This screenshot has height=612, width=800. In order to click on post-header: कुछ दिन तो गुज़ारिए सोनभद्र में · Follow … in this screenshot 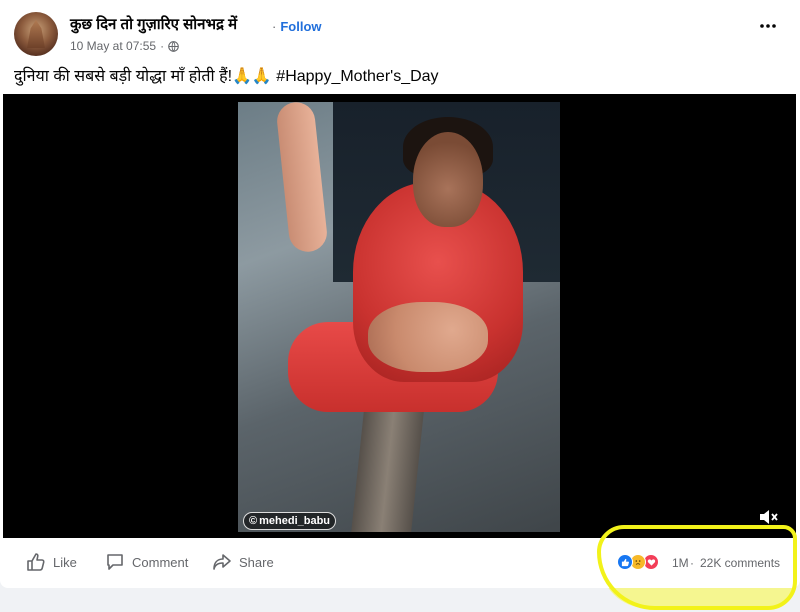, I will do `click(400, 34)`.